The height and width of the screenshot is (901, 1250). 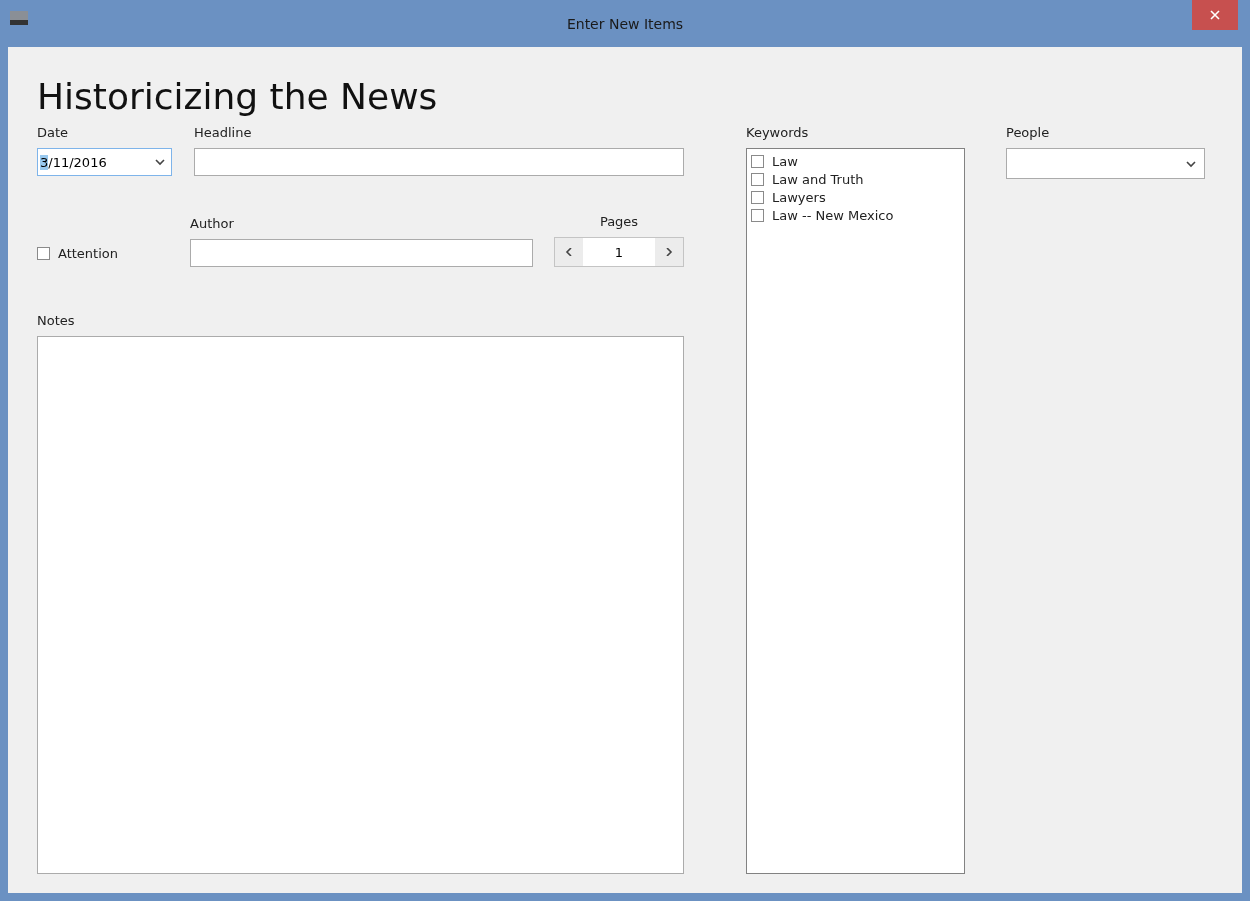 I want to click on decrement-button, so click(x=569, y=252).